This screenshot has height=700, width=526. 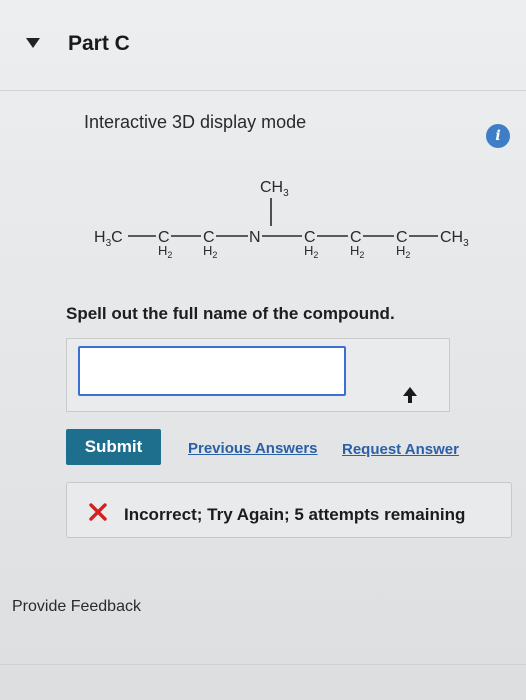 What do you see at coordinates (165, 251) in the screenshot?
I see `group-c1-h2: H2` at bounding box center [165, 251].